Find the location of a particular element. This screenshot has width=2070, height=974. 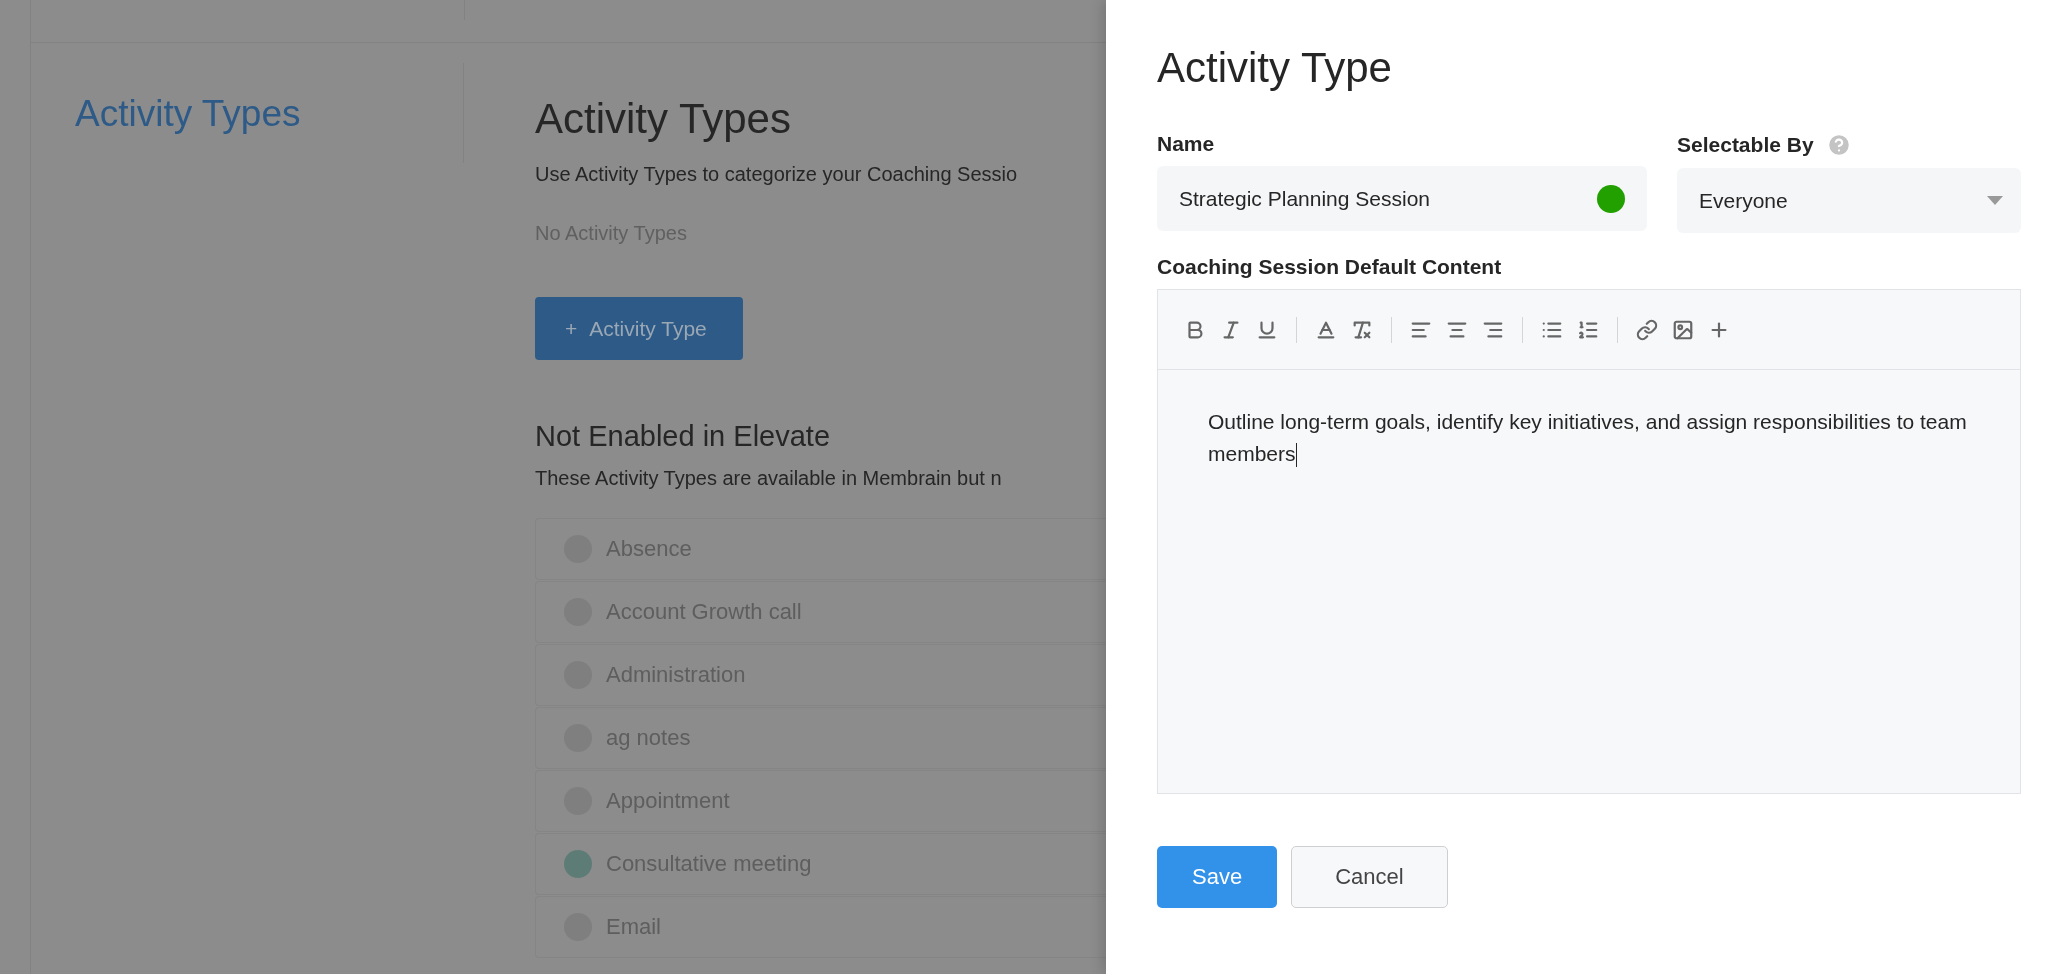

cancel-button: Cancel is located at coordinates (1369, 877).